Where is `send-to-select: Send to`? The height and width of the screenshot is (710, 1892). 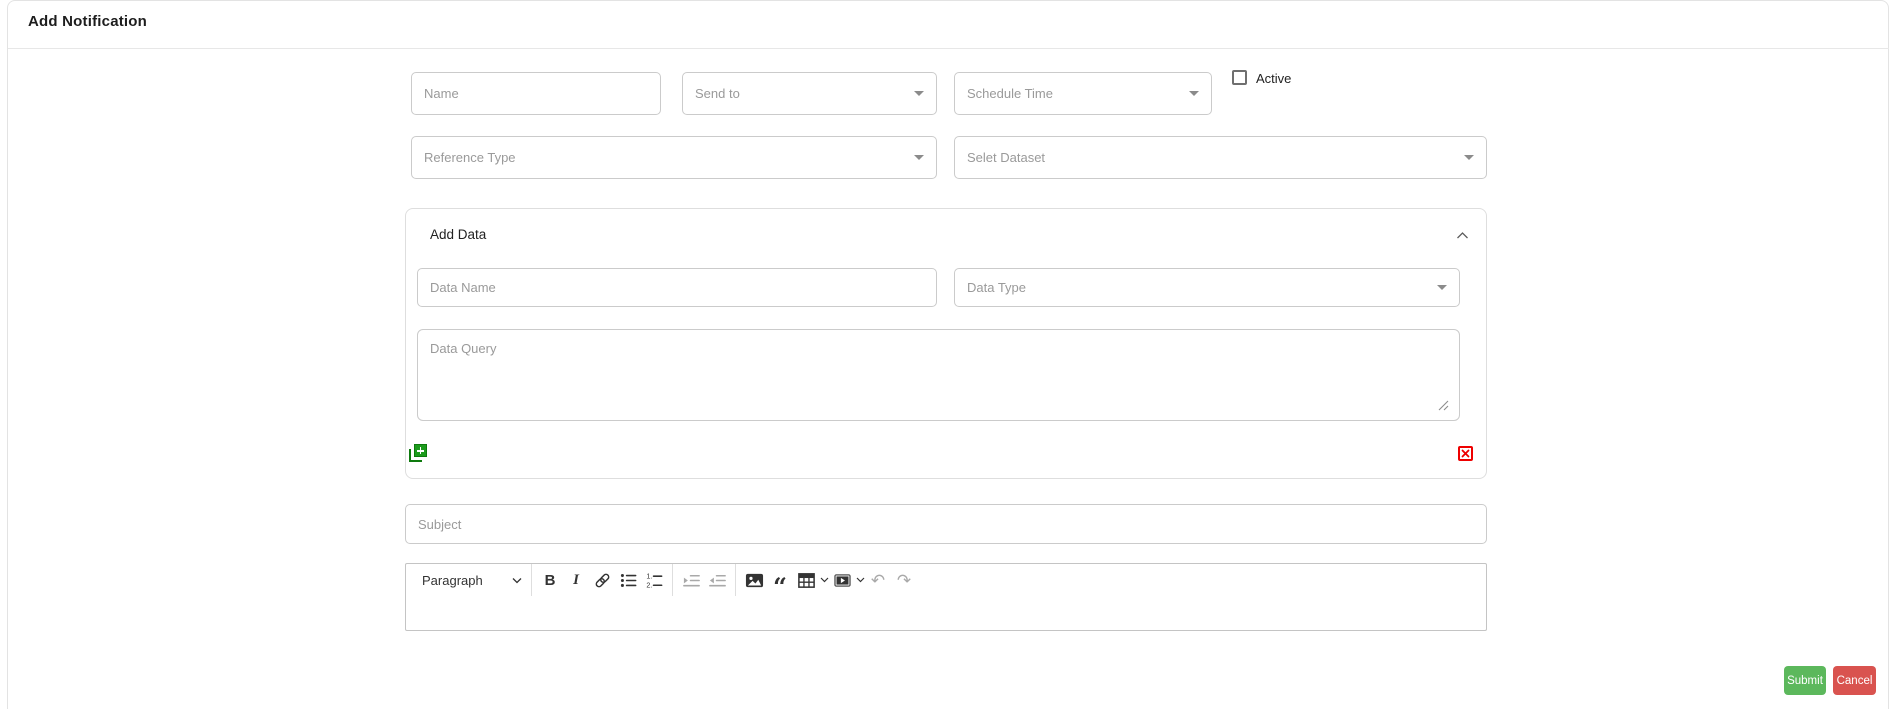
send-to-select: Send to is located at coordinates (809, 93).